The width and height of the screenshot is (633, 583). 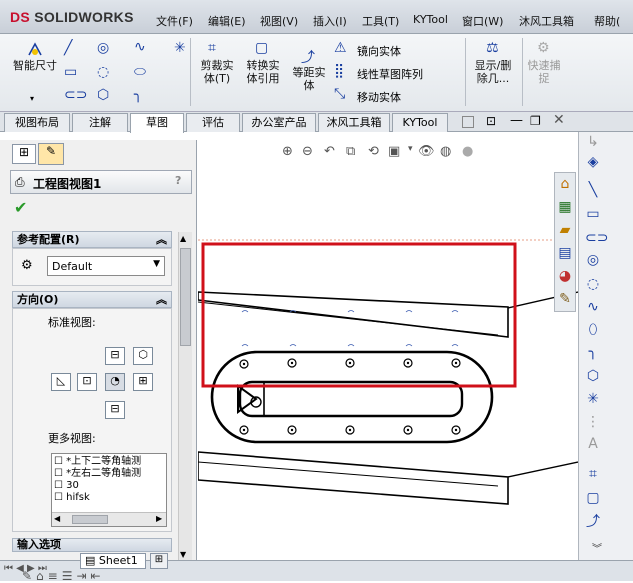 I want to click on list-item: ☐ *上下二等角轴测, so click(x=97, y=462).